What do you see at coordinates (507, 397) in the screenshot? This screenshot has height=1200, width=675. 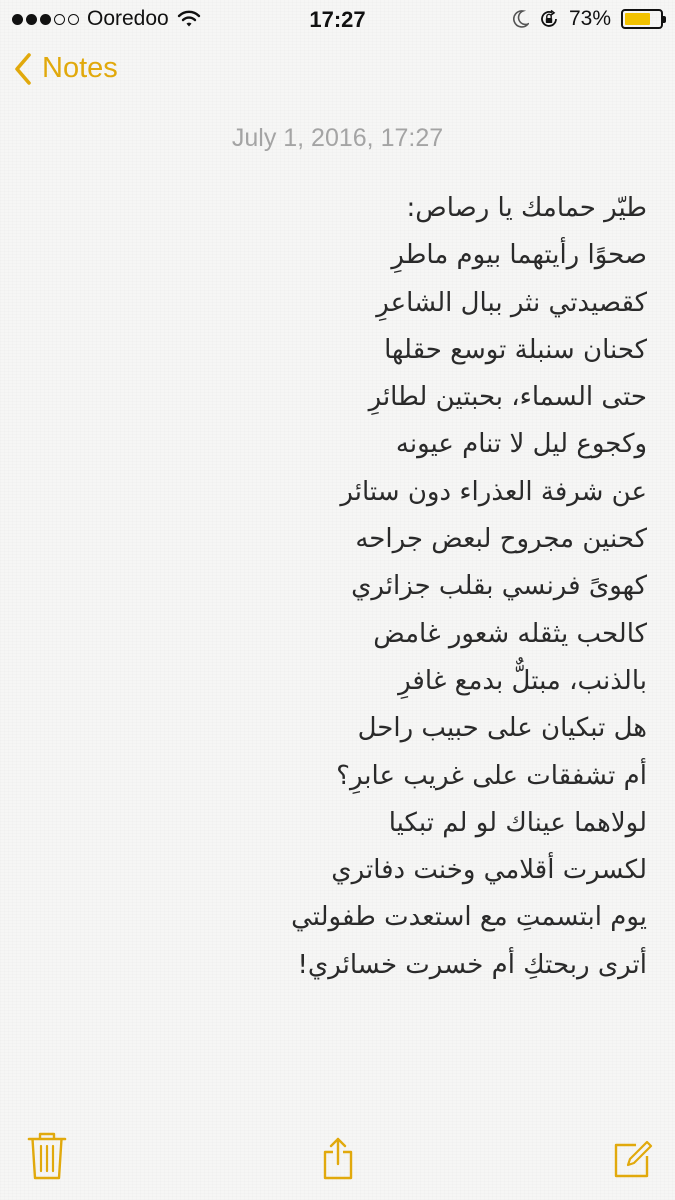 I see `note-line: حتى السماء، بحبتين لطائرِ` at bounding box center [507, 397].